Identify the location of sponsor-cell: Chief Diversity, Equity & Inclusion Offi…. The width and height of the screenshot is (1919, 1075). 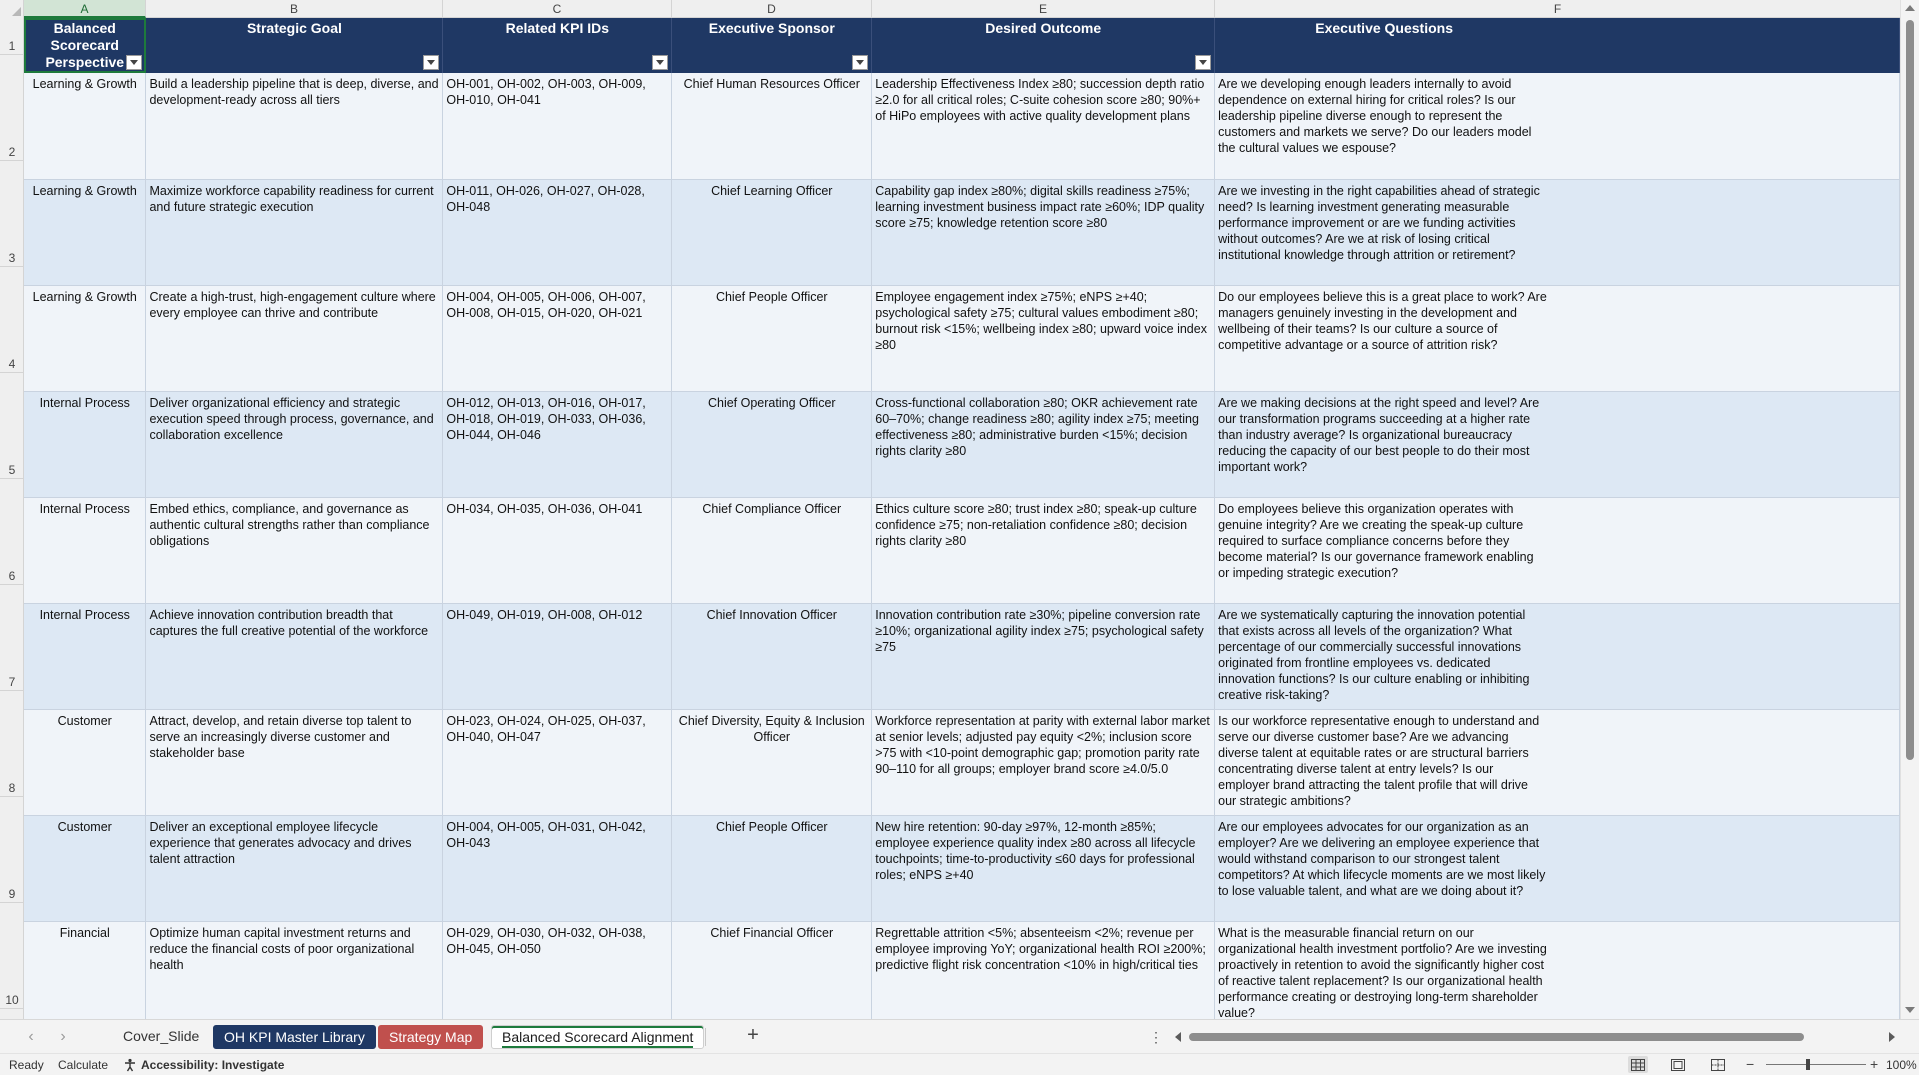
(772, 762).